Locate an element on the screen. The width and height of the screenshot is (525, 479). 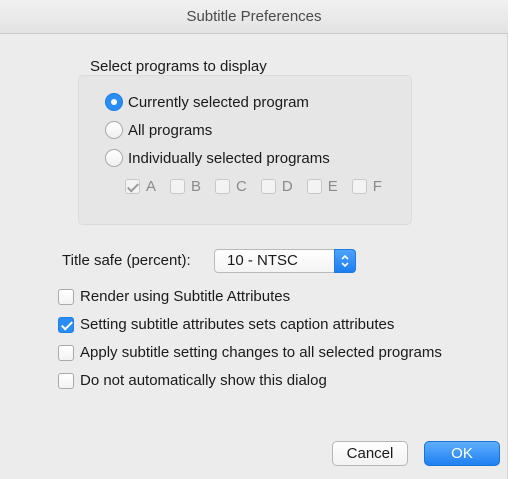
channel-checkbox-a: A is located at coordinates (140, 186).